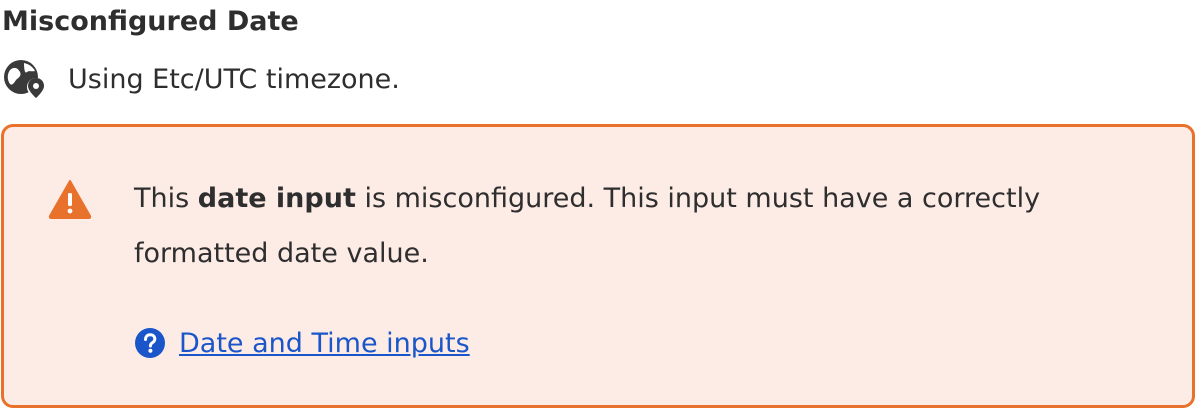 Image resolution: width=1200 pixels, height=412 pixels. I want to click on field-title: Misconfigured Date, so click(150, 21).